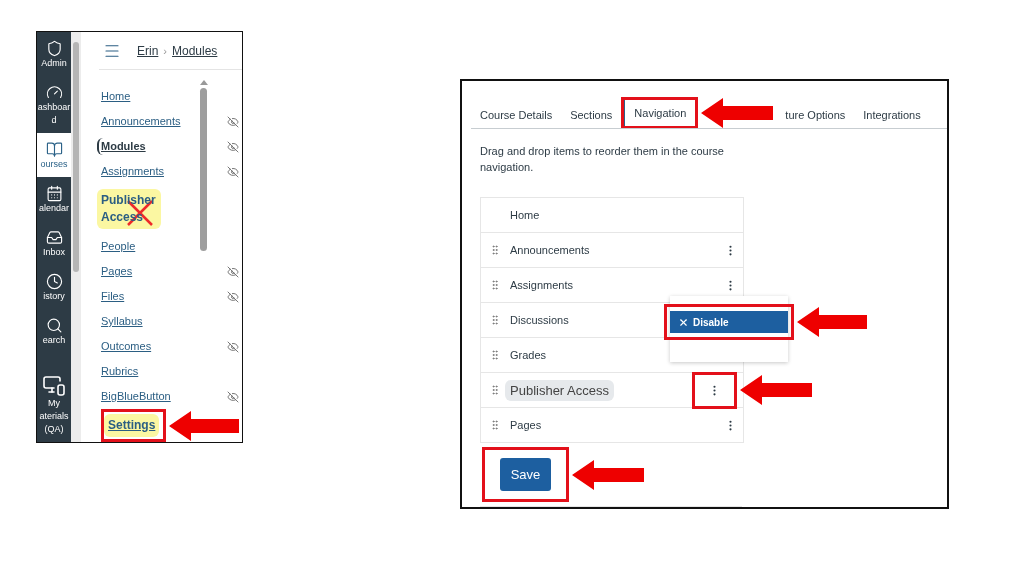  What do you see at coordinates (54, 193) in the screenshot?
I see `calendar-icon` at bounding box center [54, 193].